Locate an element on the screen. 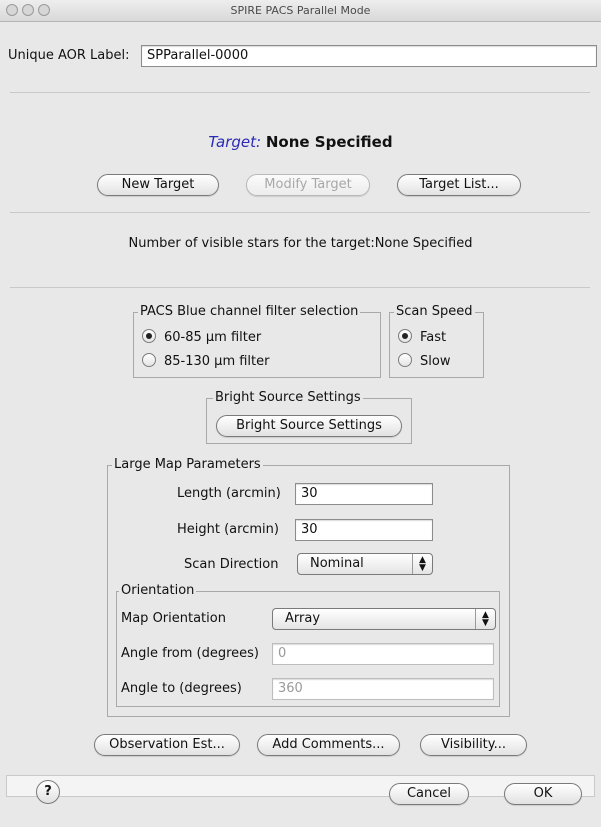 The height and width of the screenshot is (827, 601). scan-direction-label: Scan Direction is located at coordinates (231, 564).